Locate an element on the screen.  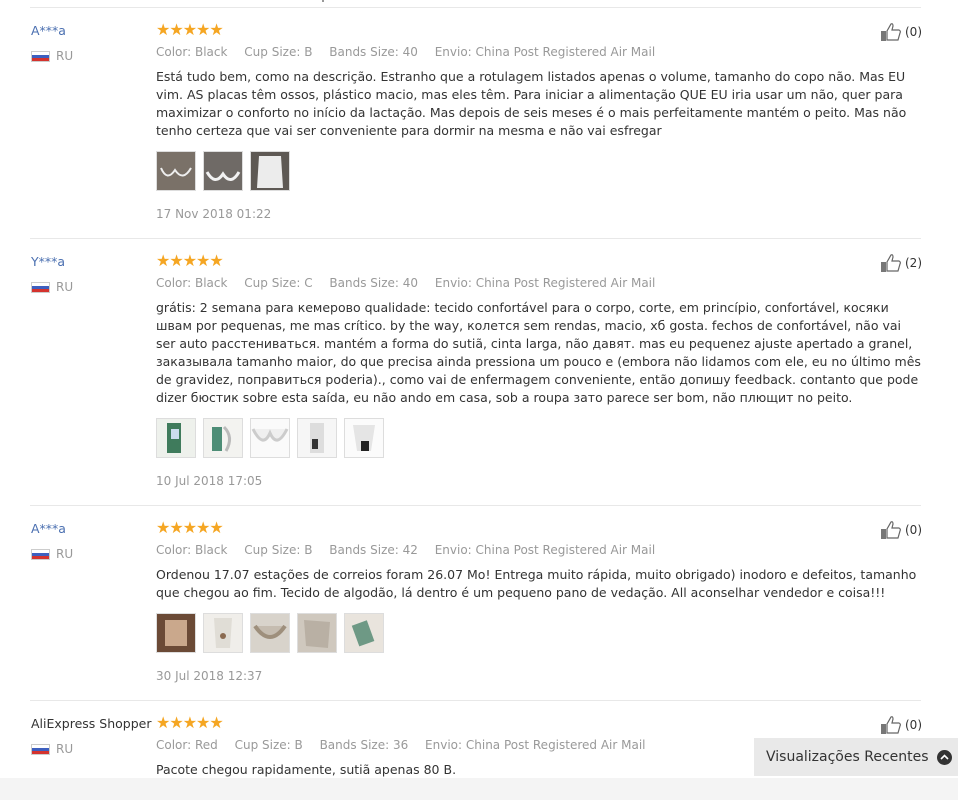
recent-views-toggle: Visualizações Recentes is located at coordinates (856, 757).